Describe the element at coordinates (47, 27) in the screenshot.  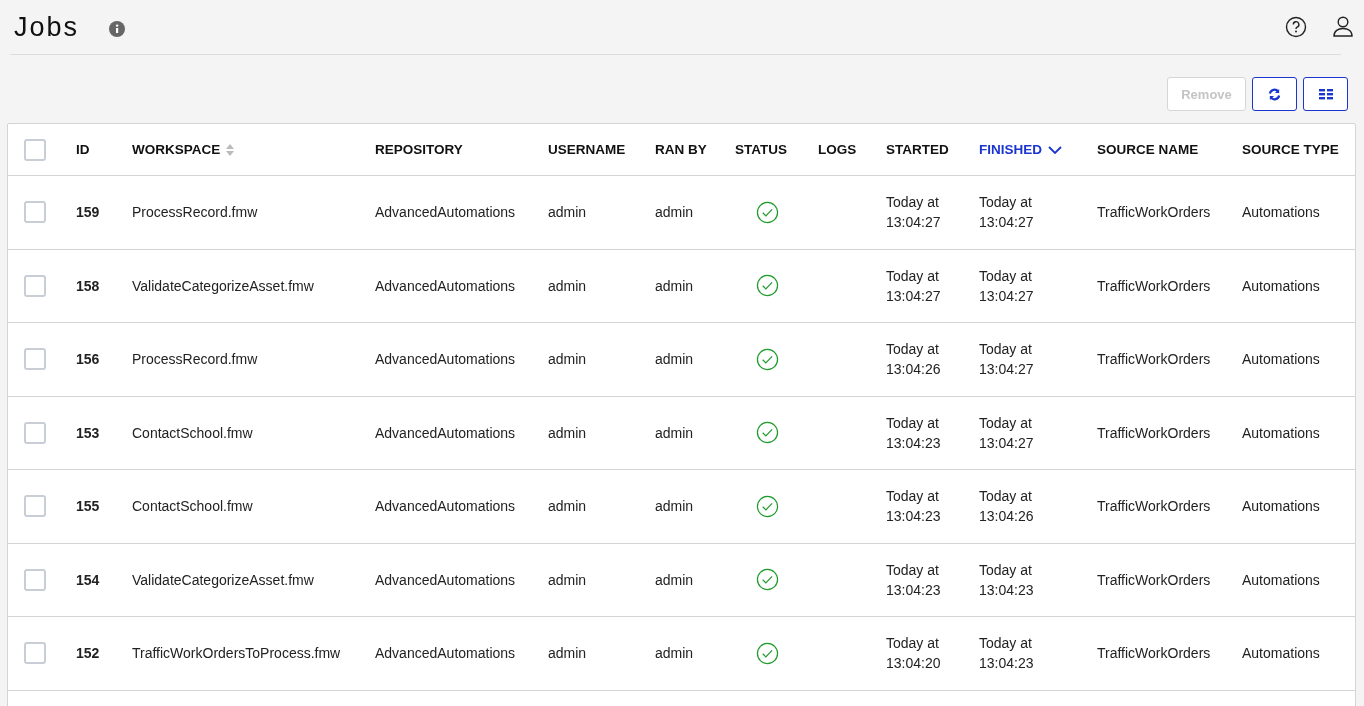
I see `page-title: Jobs` at that location.